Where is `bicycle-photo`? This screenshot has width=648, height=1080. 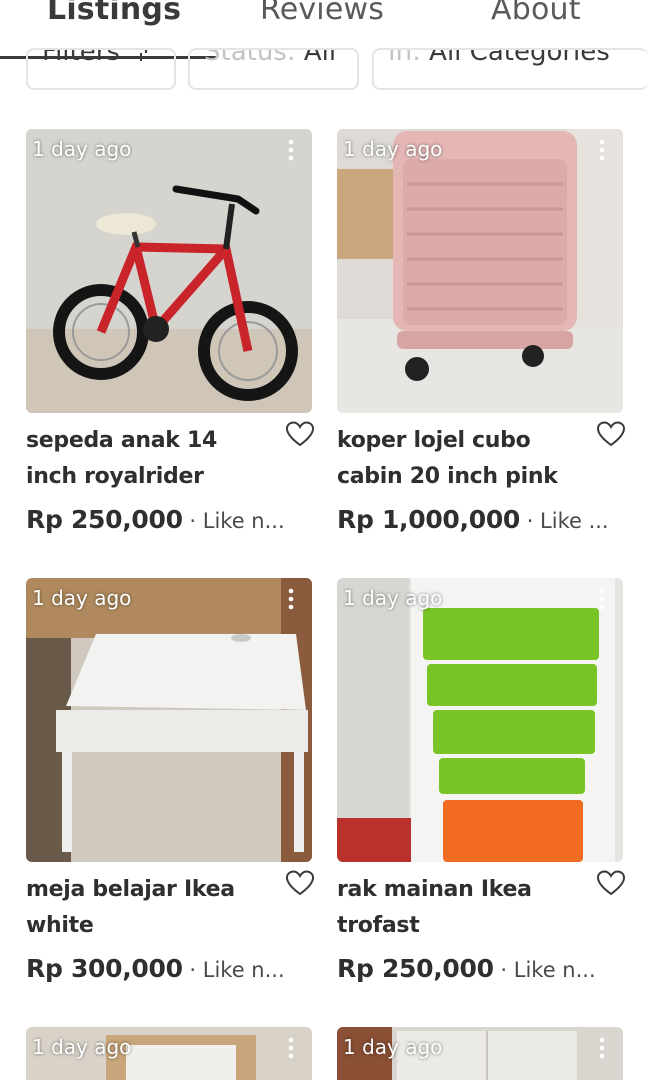 bicycle-photo is located at coordinates (169, 271).